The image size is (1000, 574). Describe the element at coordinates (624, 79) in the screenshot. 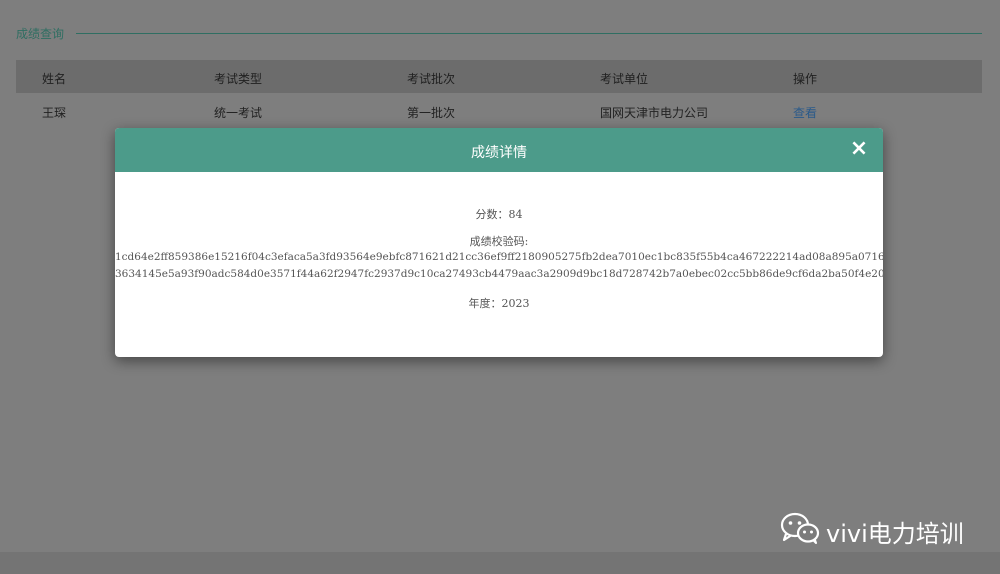

I see `header-exam-unit: 考试单位` at that location.